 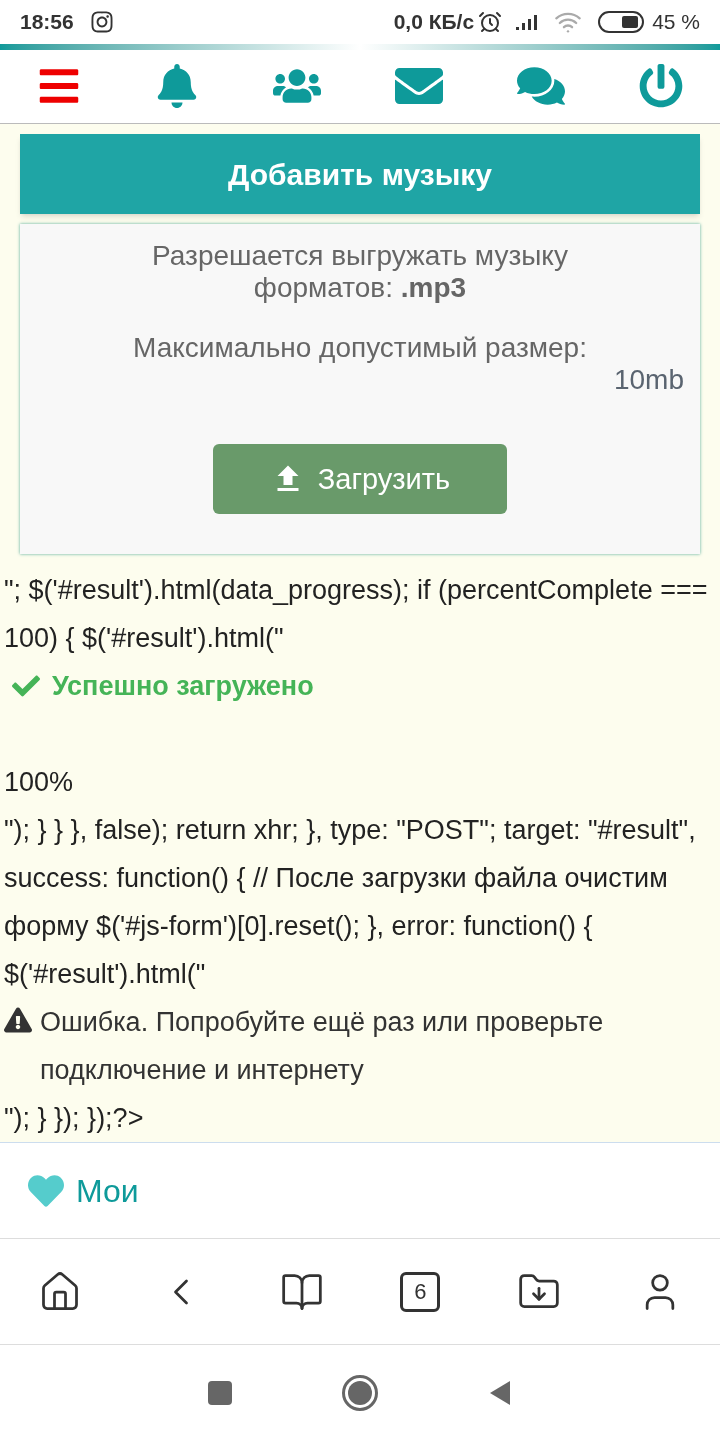 What do you see at coordinates (107, 1190) in the screenshot?
I see `my-link: Мои` at bounding box center [107, 1190].